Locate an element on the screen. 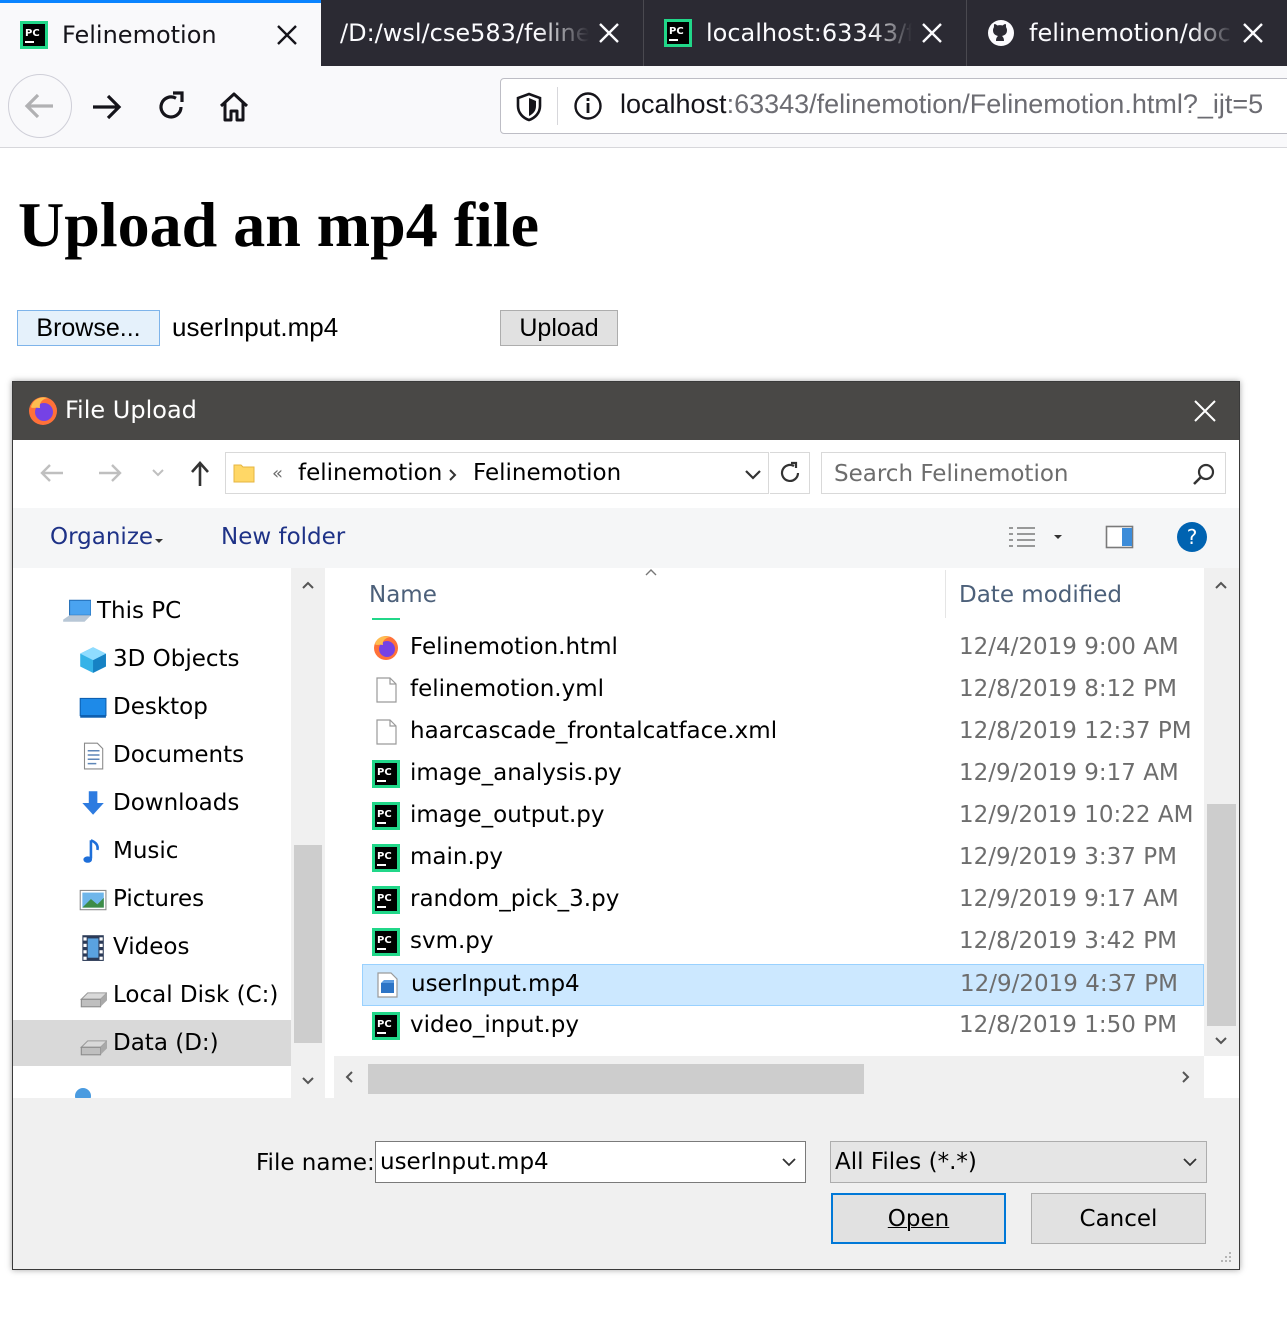 The height and width of the screenshot is (1327, 1287). new-folder-button: New folder is located at coordinates (283, 537).